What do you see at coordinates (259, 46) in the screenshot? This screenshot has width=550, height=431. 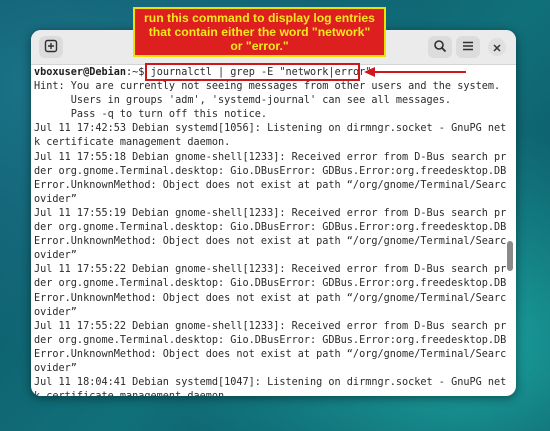 I see `callout-line-3: or "error."` at bounding box center [259, 46].